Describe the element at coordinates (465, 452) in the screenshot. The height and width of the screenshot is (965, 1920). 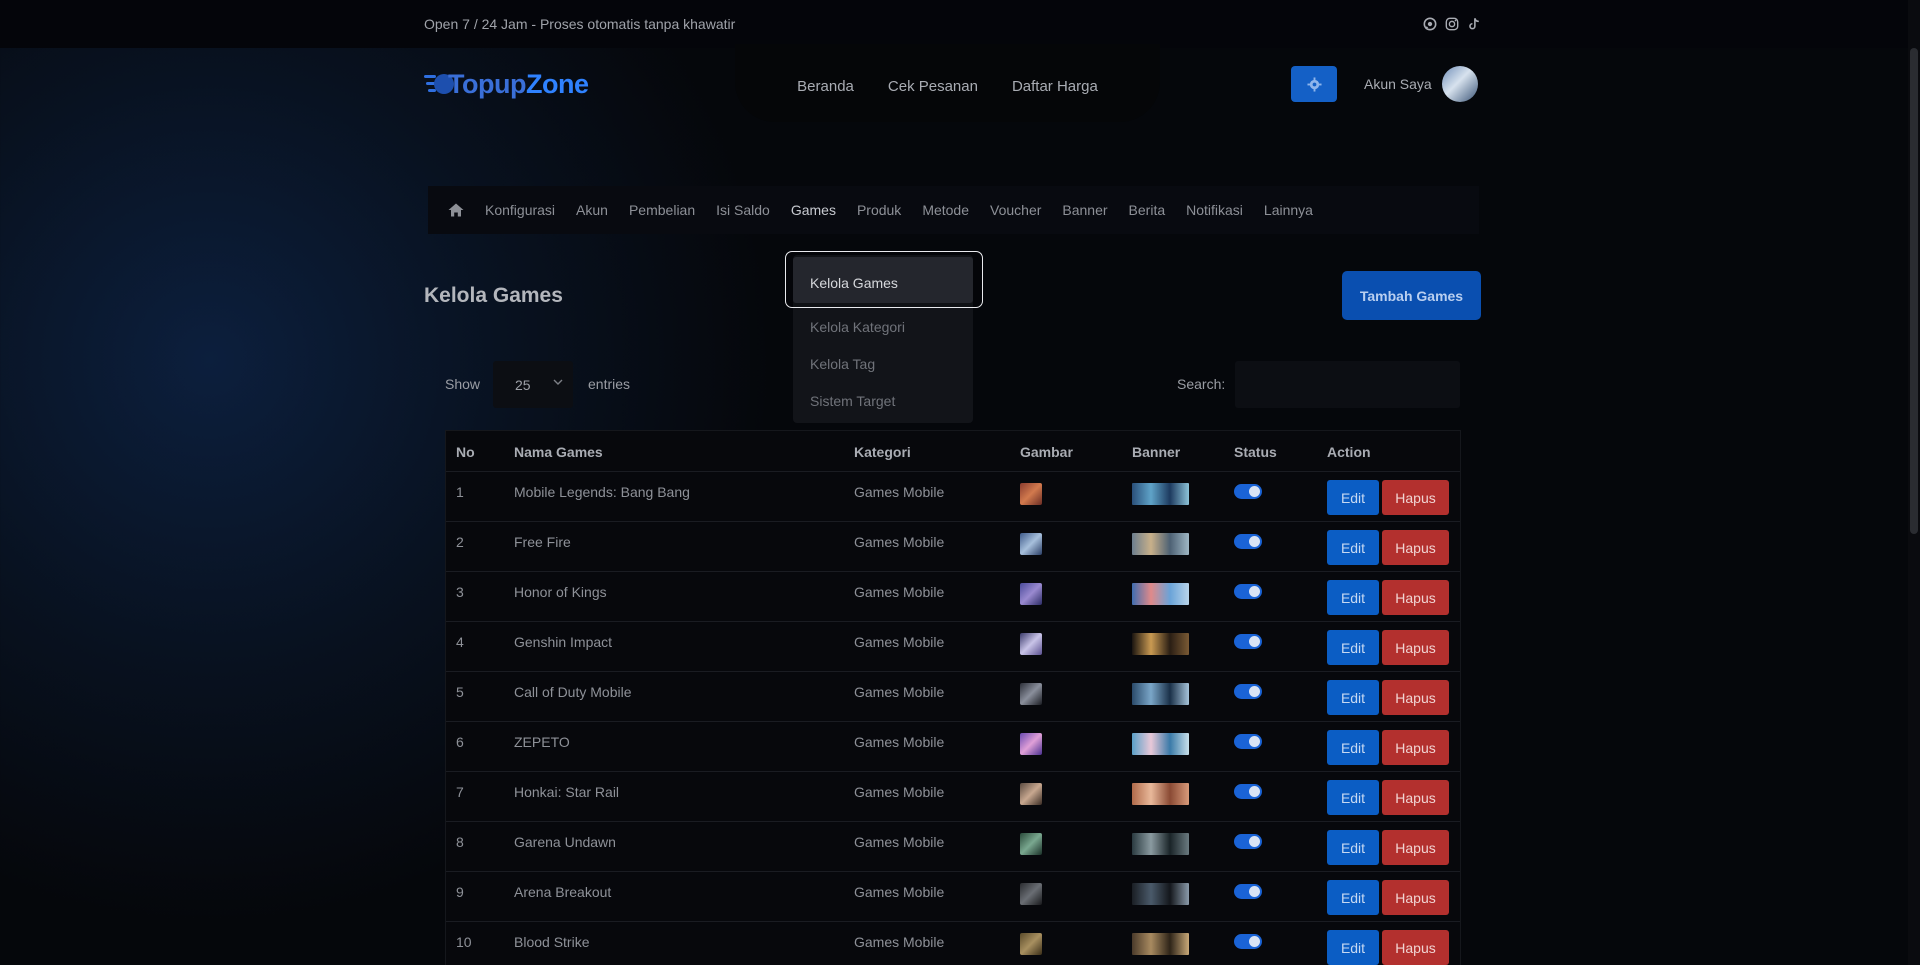
I see `header-no: No` at that location.